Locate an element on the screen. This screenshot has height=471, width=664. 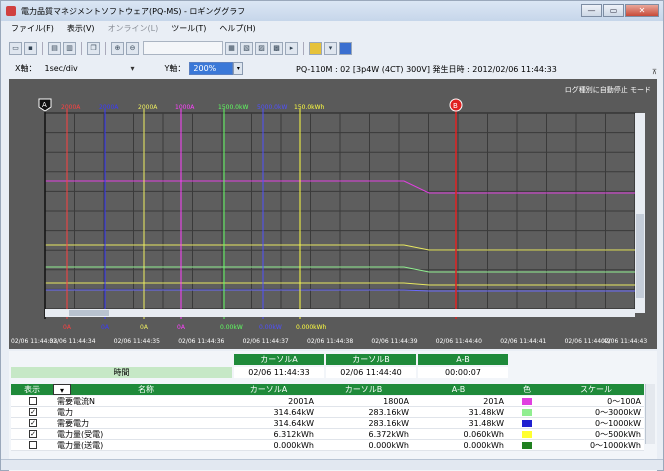
chart-icon: ▦ is located at coordinates (231, 48).